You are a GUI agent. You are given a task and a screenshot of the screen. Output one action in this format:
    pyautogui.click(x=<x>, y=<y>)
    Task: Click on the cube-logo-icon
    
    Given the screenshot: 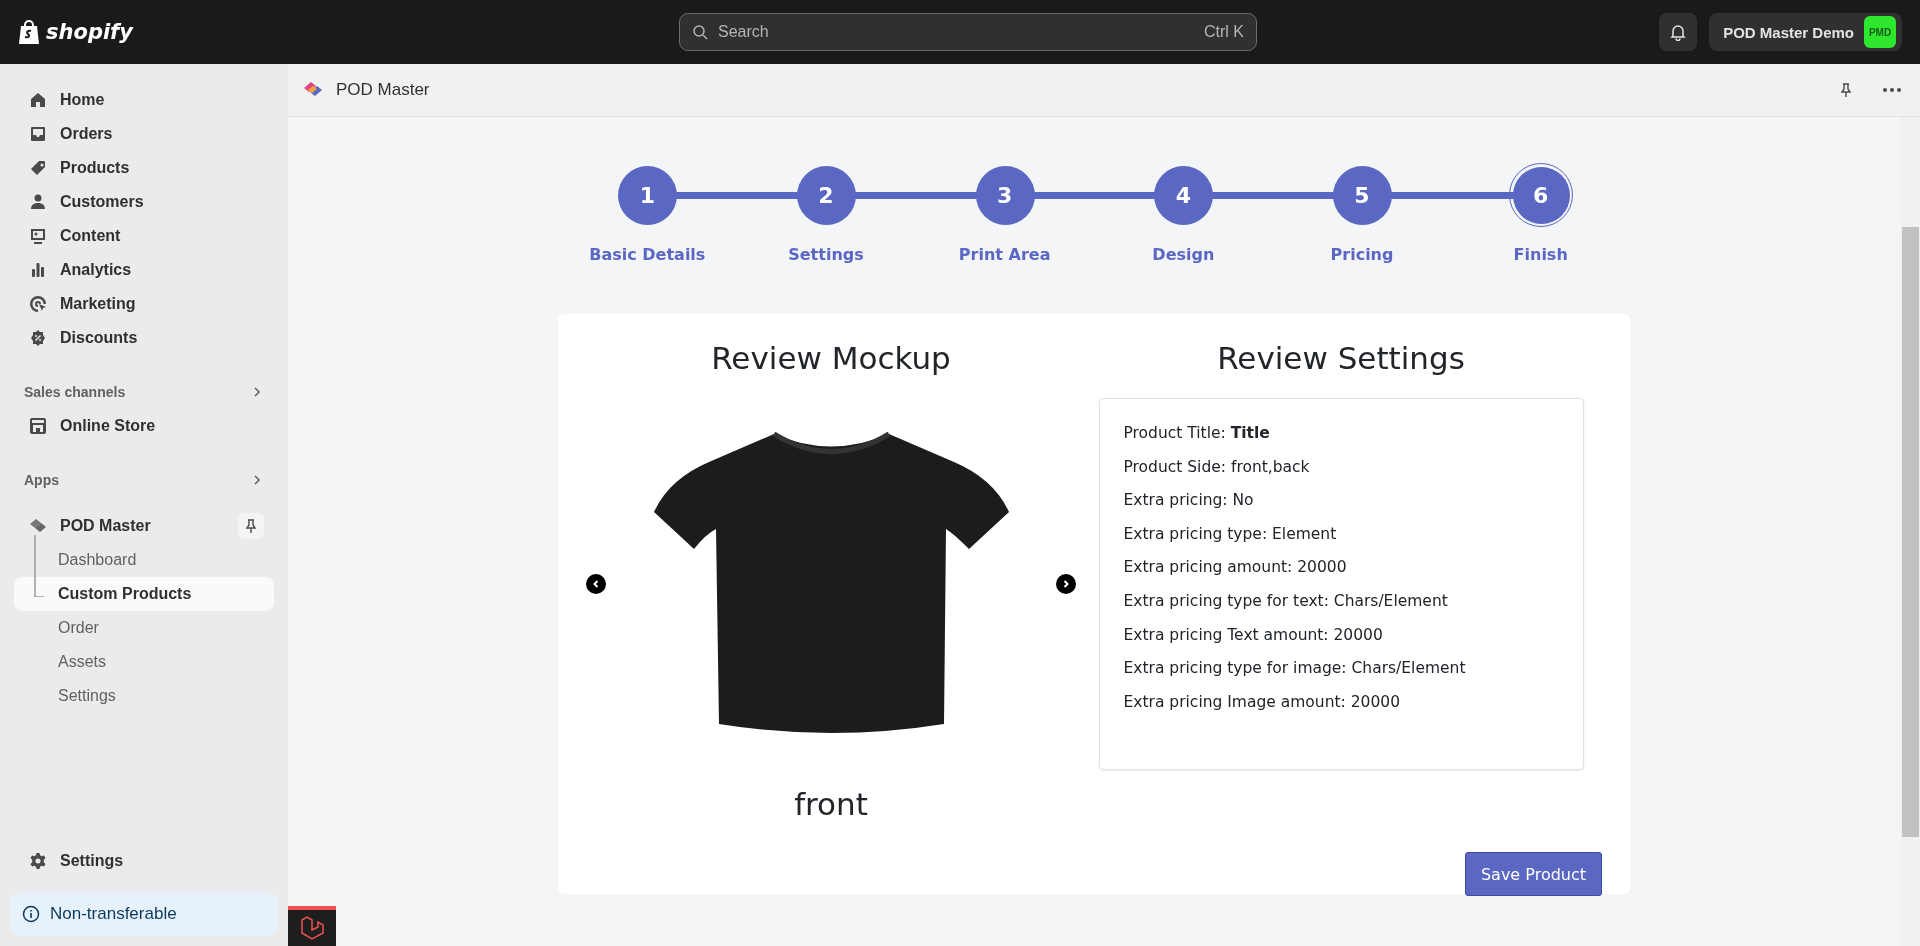 What is the action you would take?
    pyautogui.click(x=312, y=928)
    